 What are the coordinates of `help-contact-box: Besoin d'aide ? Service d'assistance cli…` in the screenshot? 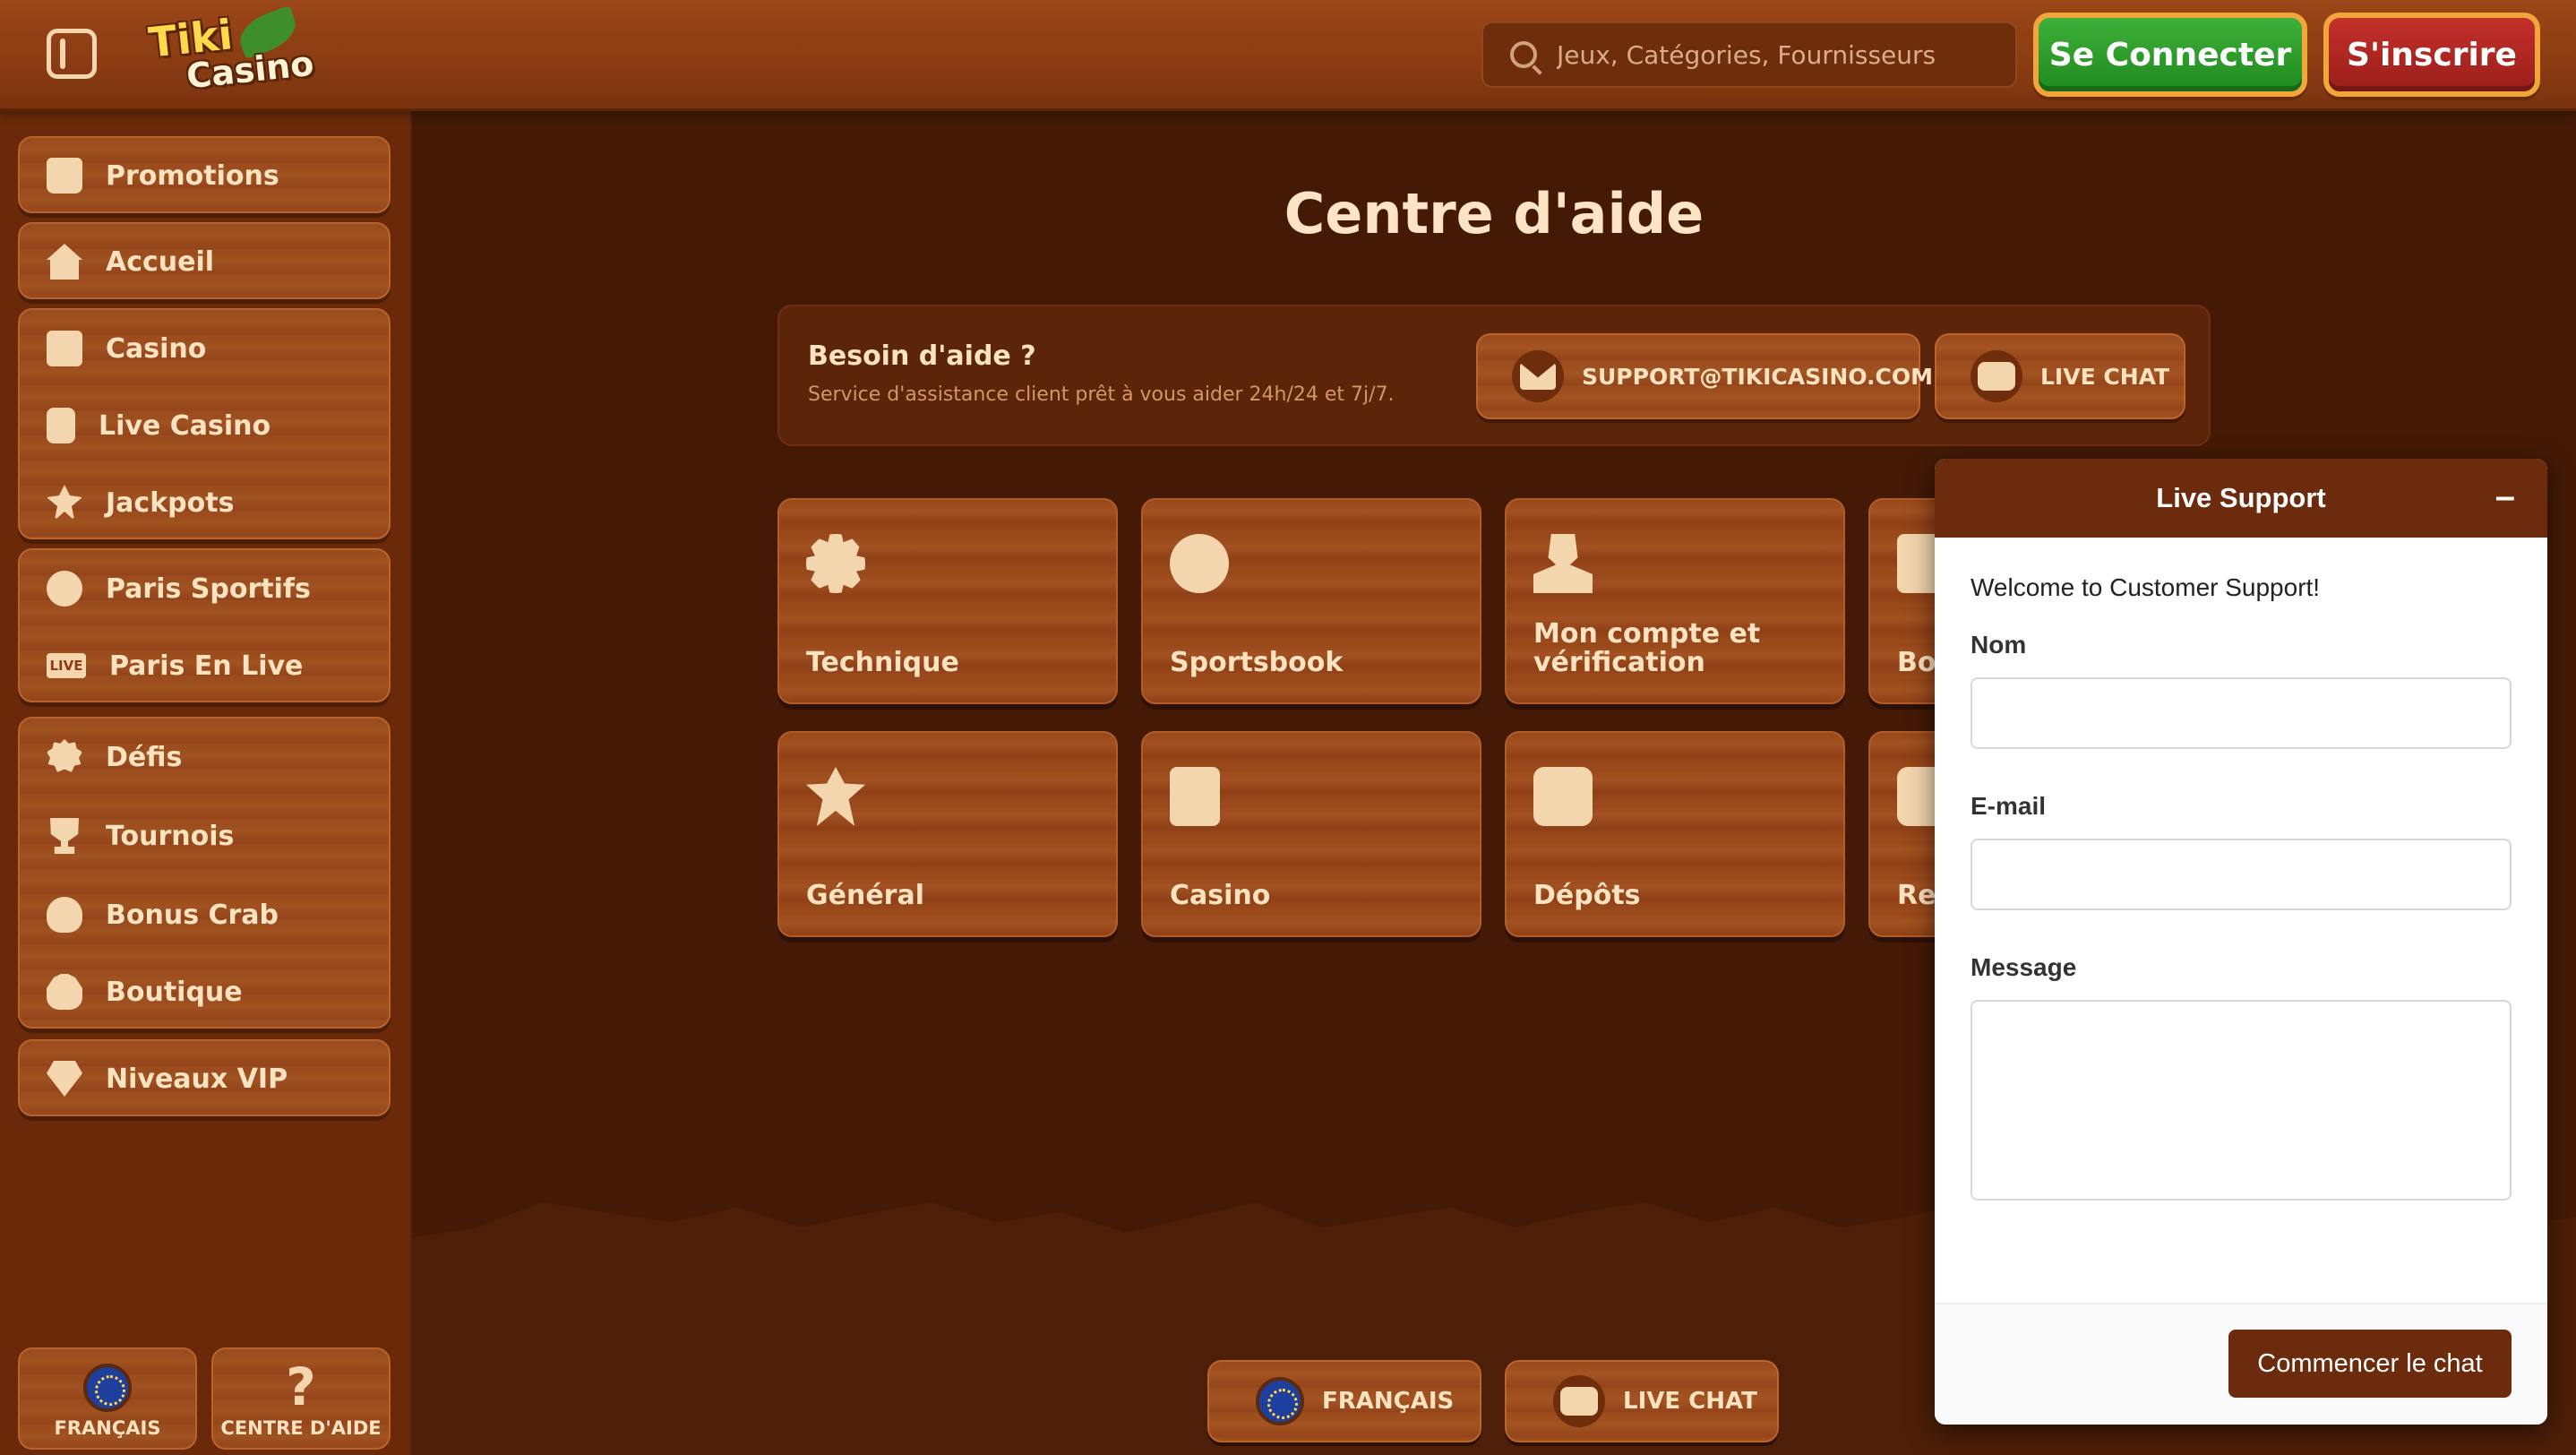 It's located at (1494, 376).